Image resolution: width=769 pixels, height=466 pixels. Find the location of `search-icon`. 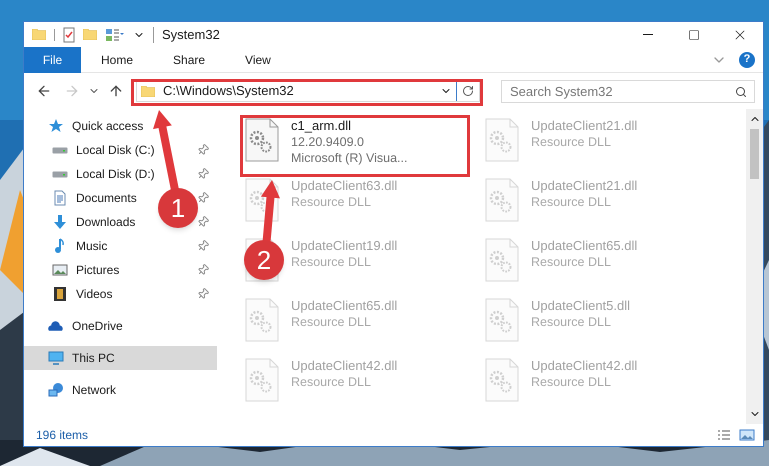

search-icon is located at coordinates (741, 92).